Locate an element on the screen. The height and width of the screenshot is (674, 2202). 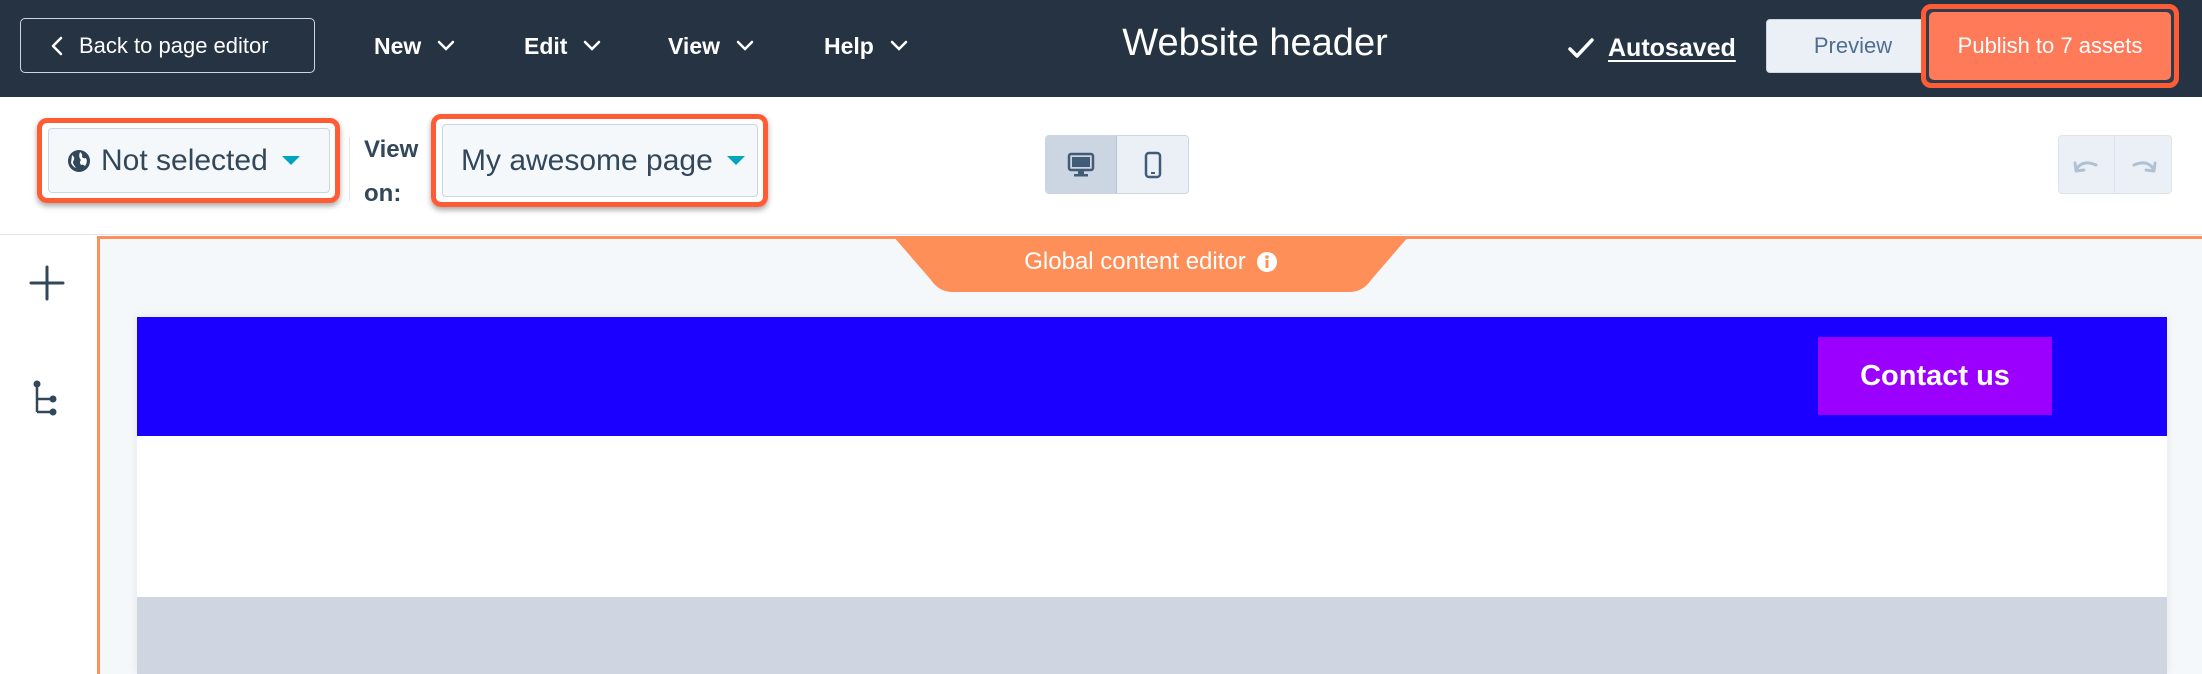
autosave-status: Autosaved is located at coordinates (1652, 48).